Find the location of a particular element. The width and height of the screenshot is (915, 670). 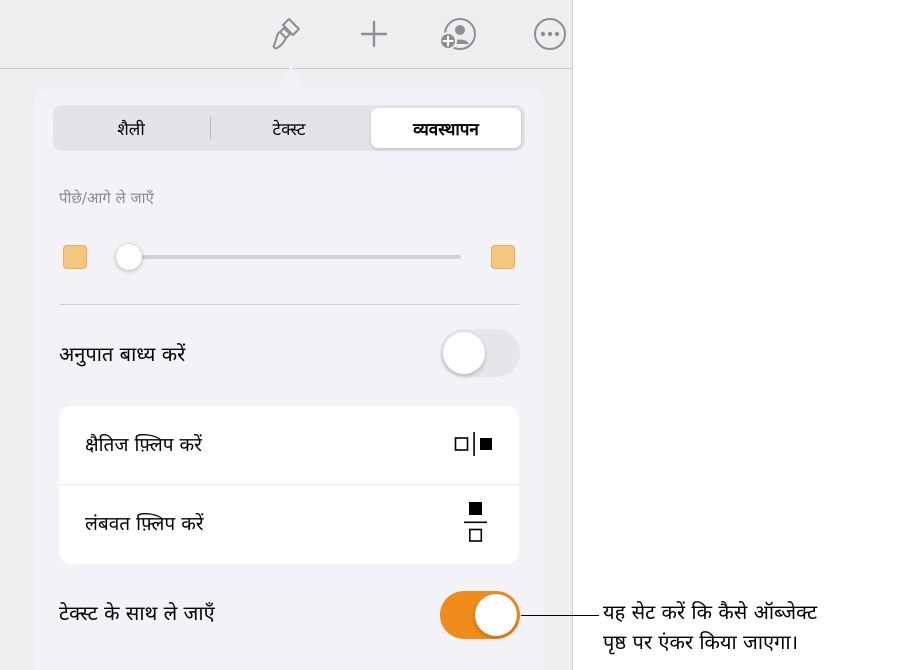

flip-vertical-icon is located at coordinates (475, 522).